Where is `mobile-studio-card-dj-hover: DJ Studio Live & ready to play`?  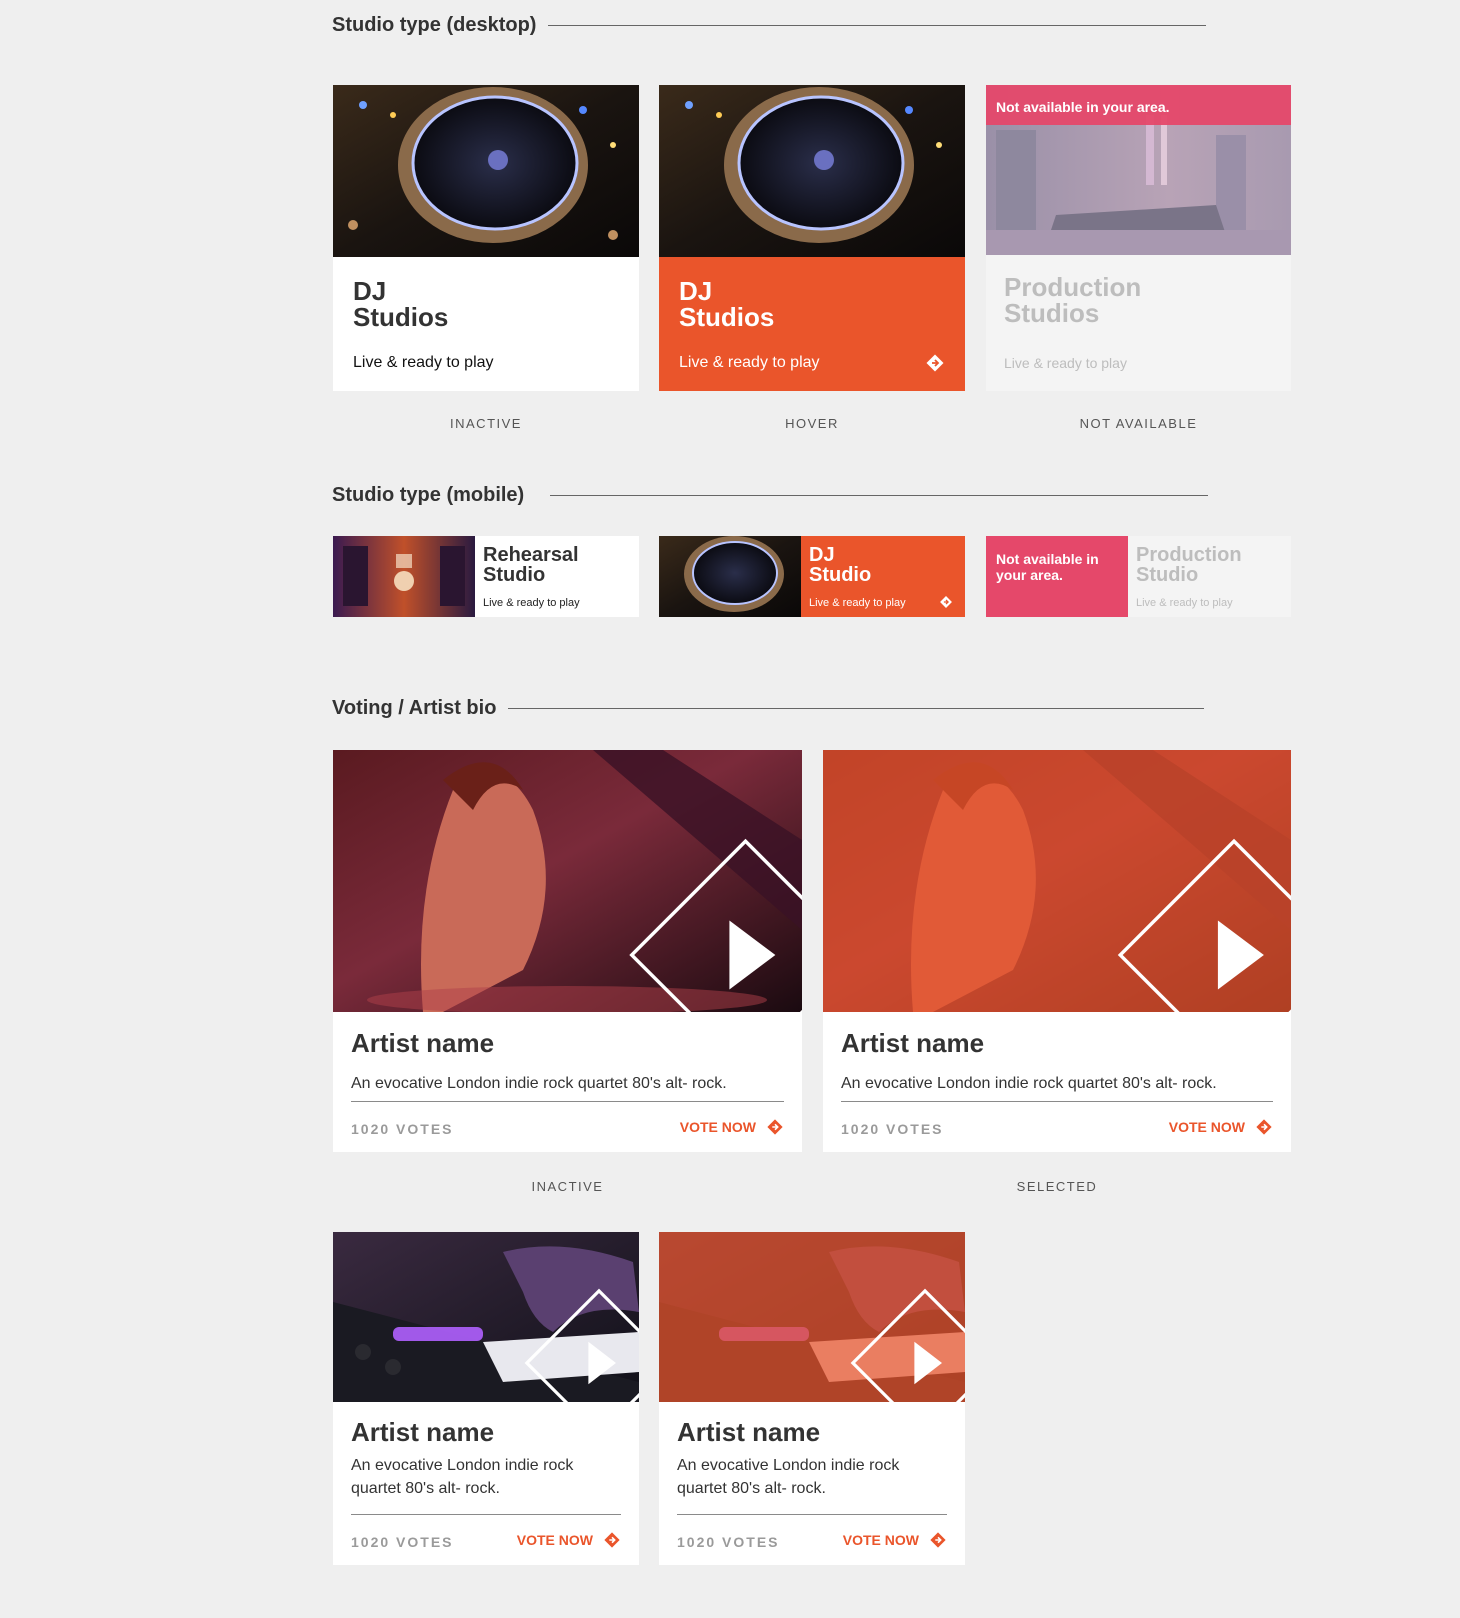
mobile-studio-card-dj-hover: DJ Studio Live & ready to play is located at coordinates (812, 576).